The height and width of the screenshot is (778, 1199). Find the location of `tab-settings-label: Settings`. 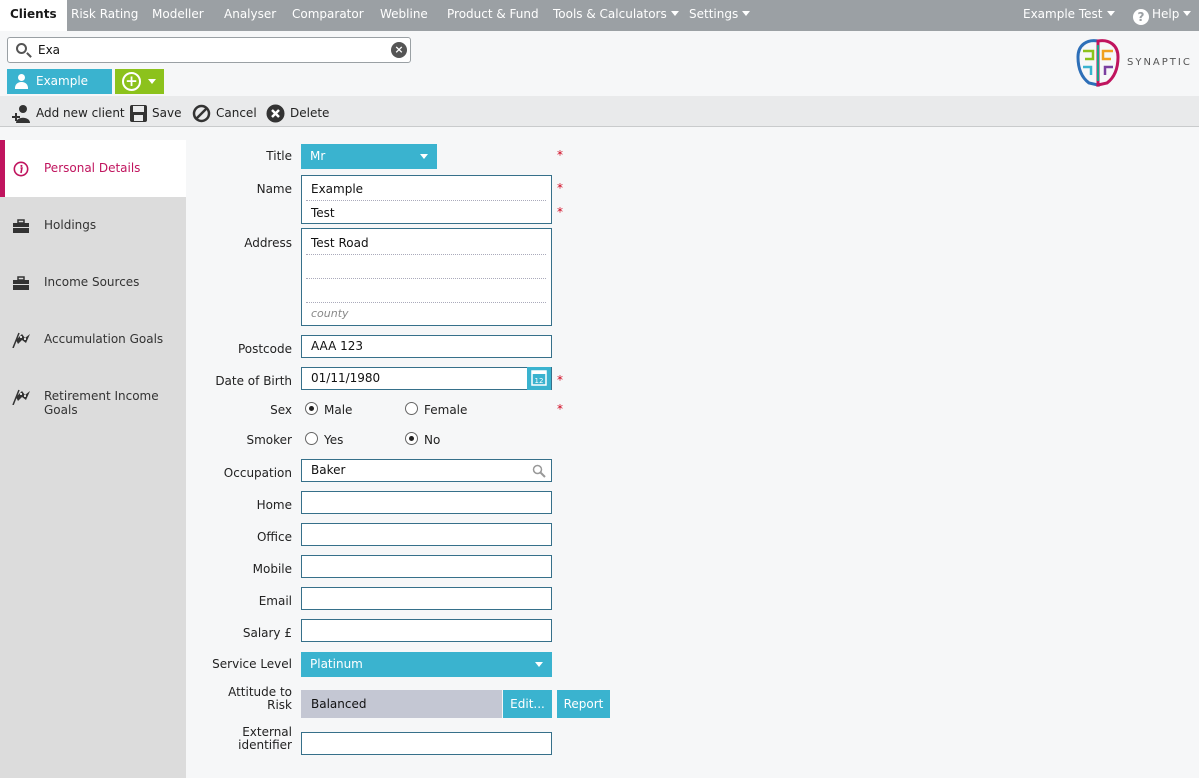

tab-settings-label: Settings is located at coordinates (714, 14).